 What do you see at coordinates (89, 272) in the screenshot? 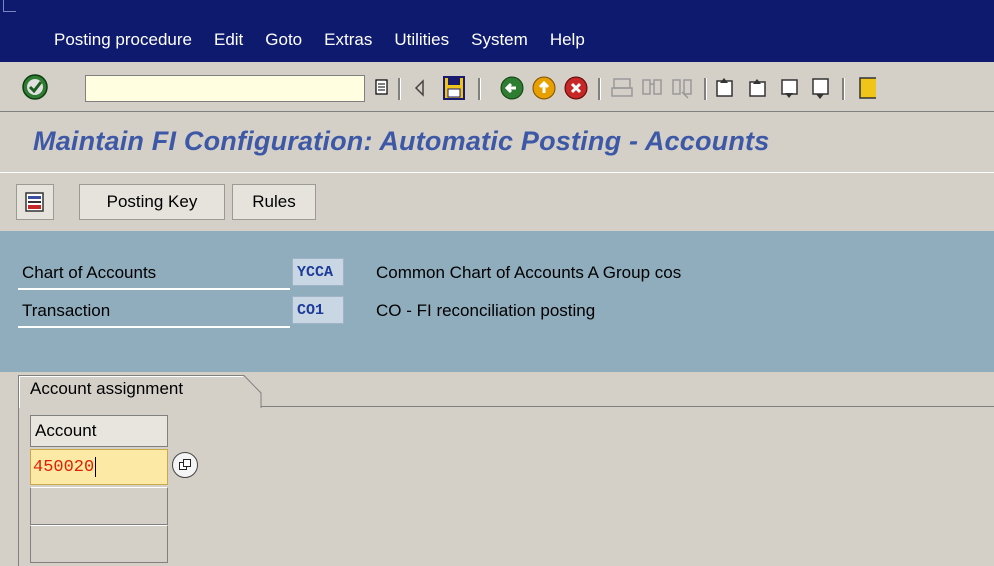
I see `chart-of-accounts-label: Chart of Accounts` at bounding box center [89, 272].